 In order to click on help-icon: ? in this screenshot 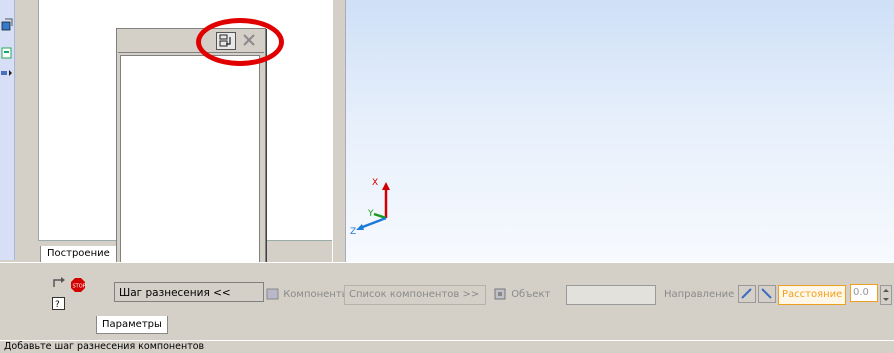, I will do `click(59, 304)`.